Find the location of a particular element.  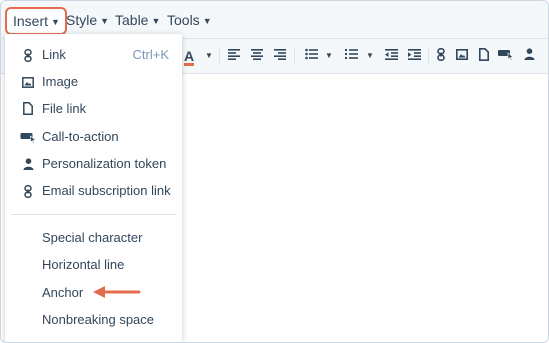

outdent-icon is located at coordinates (391, 54).